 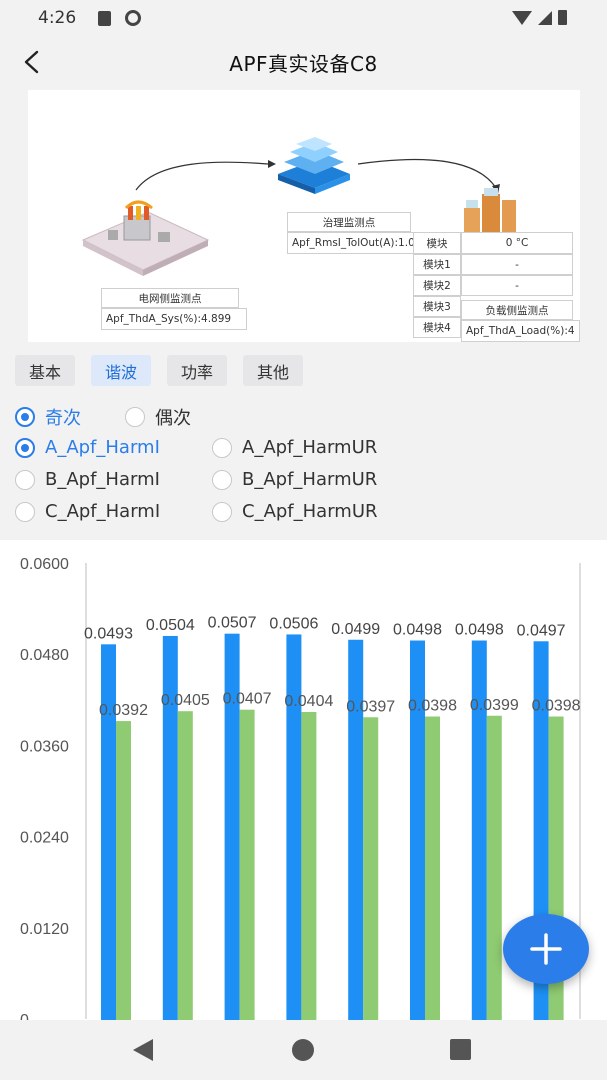 I want to click on odd-order-radio: 奇次, so click(x=48, y=417).